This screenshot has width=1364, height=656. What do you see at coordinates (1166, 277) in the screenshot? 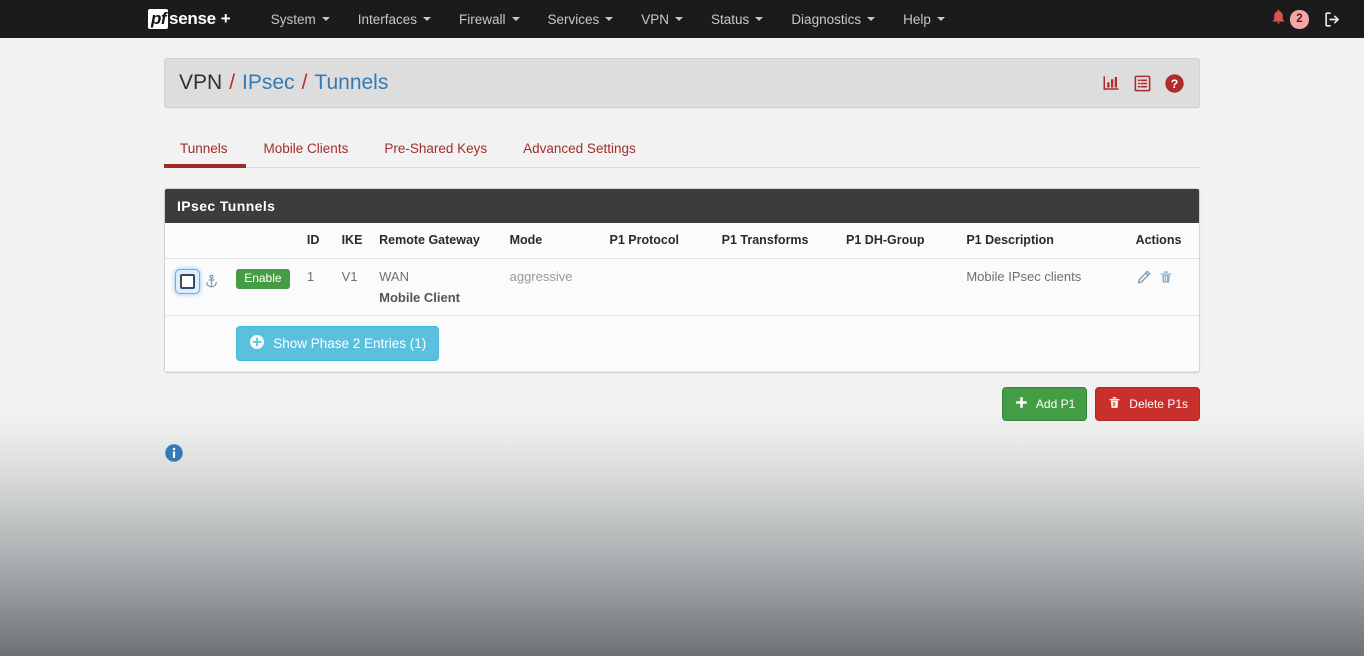
I see `delete-icon` at bounding box center [1166, 277].